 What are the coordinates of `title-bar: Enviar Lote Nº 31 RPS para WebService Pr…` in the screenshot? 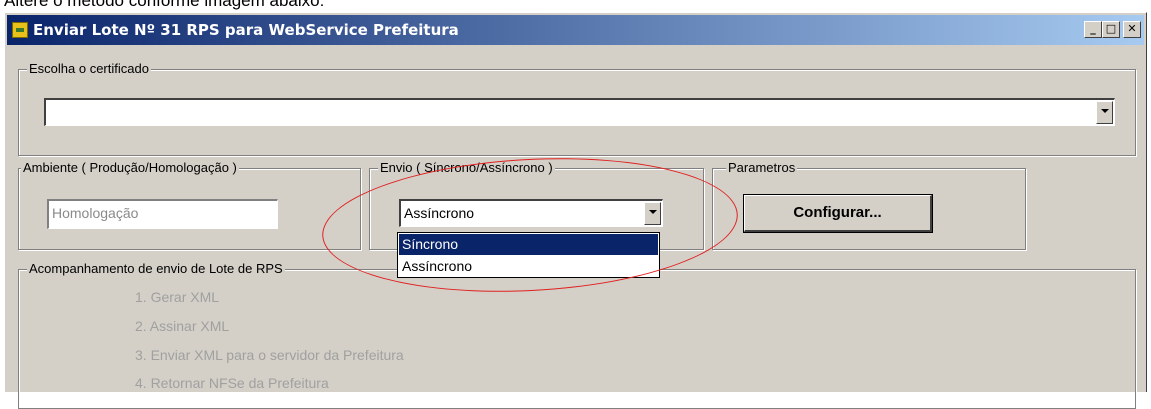 It's located at (575, 30).